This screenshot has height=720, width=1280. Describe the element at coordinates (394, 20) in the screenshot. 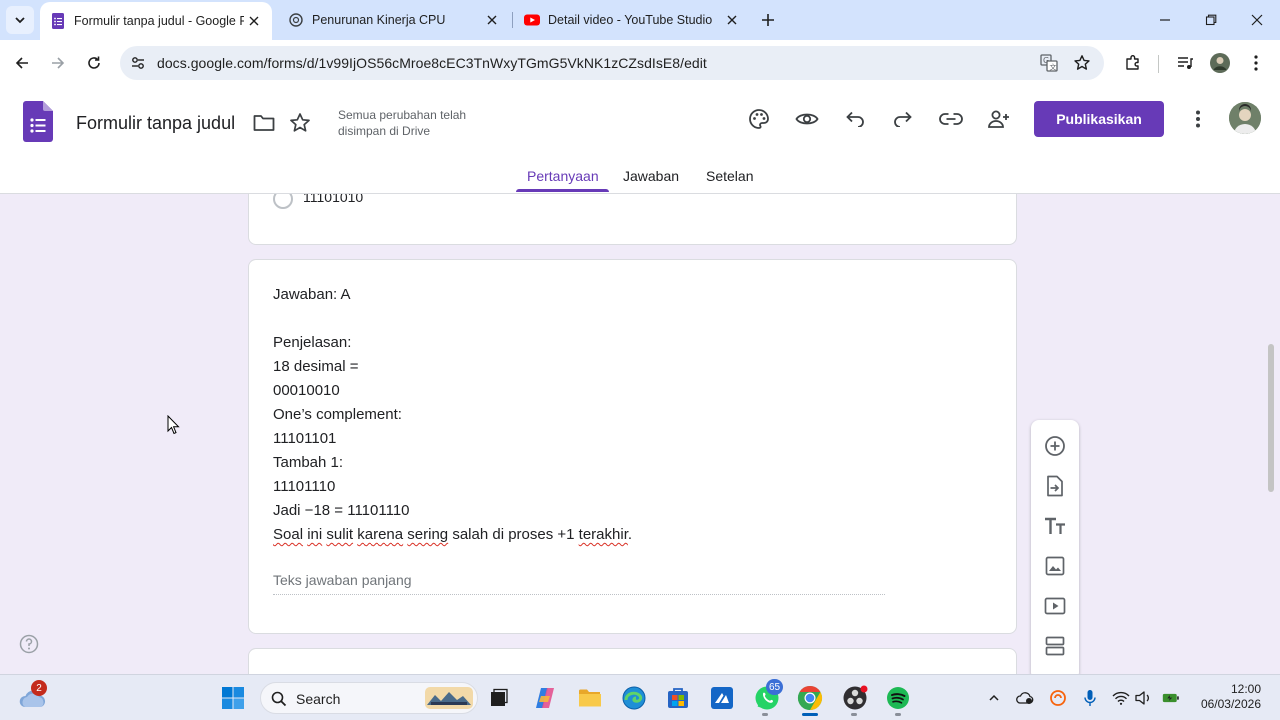

I see `tab-cpu: Penurunan Kinerja CPU` at that location.